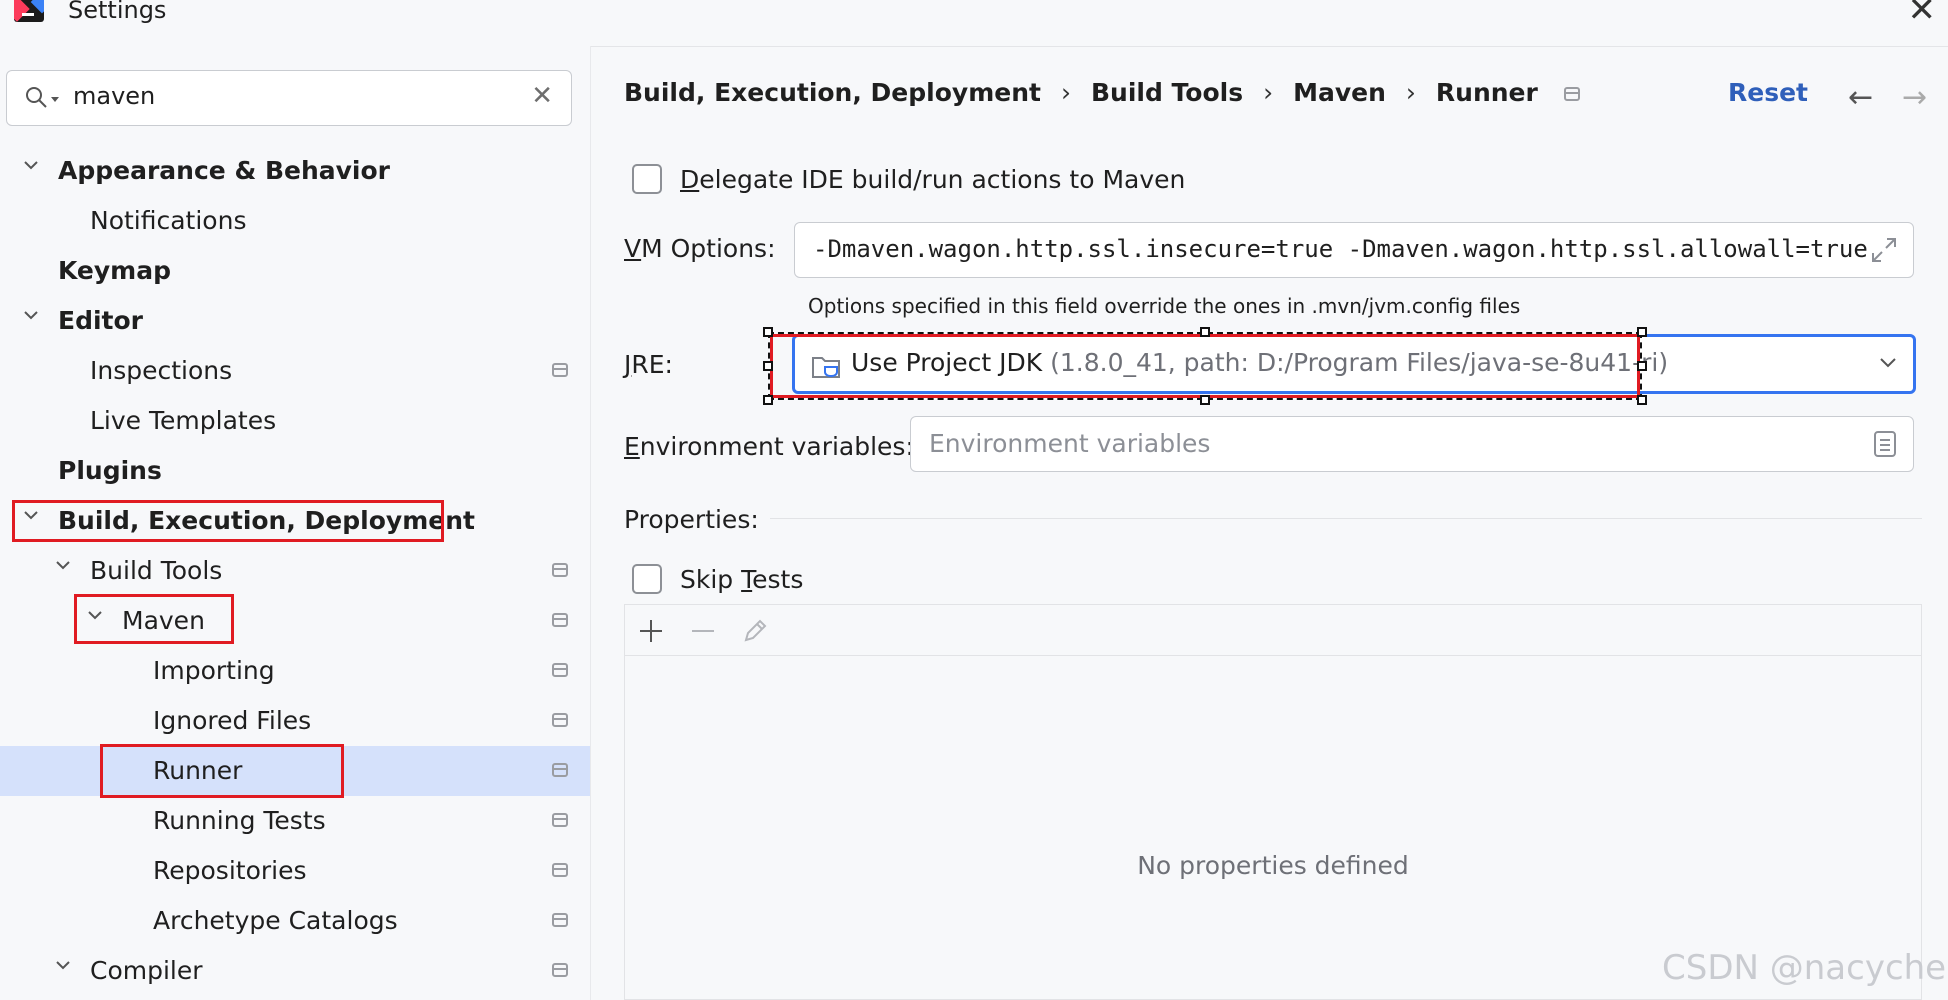  I want to click on tree-label: Notifications, so click(168, 220).